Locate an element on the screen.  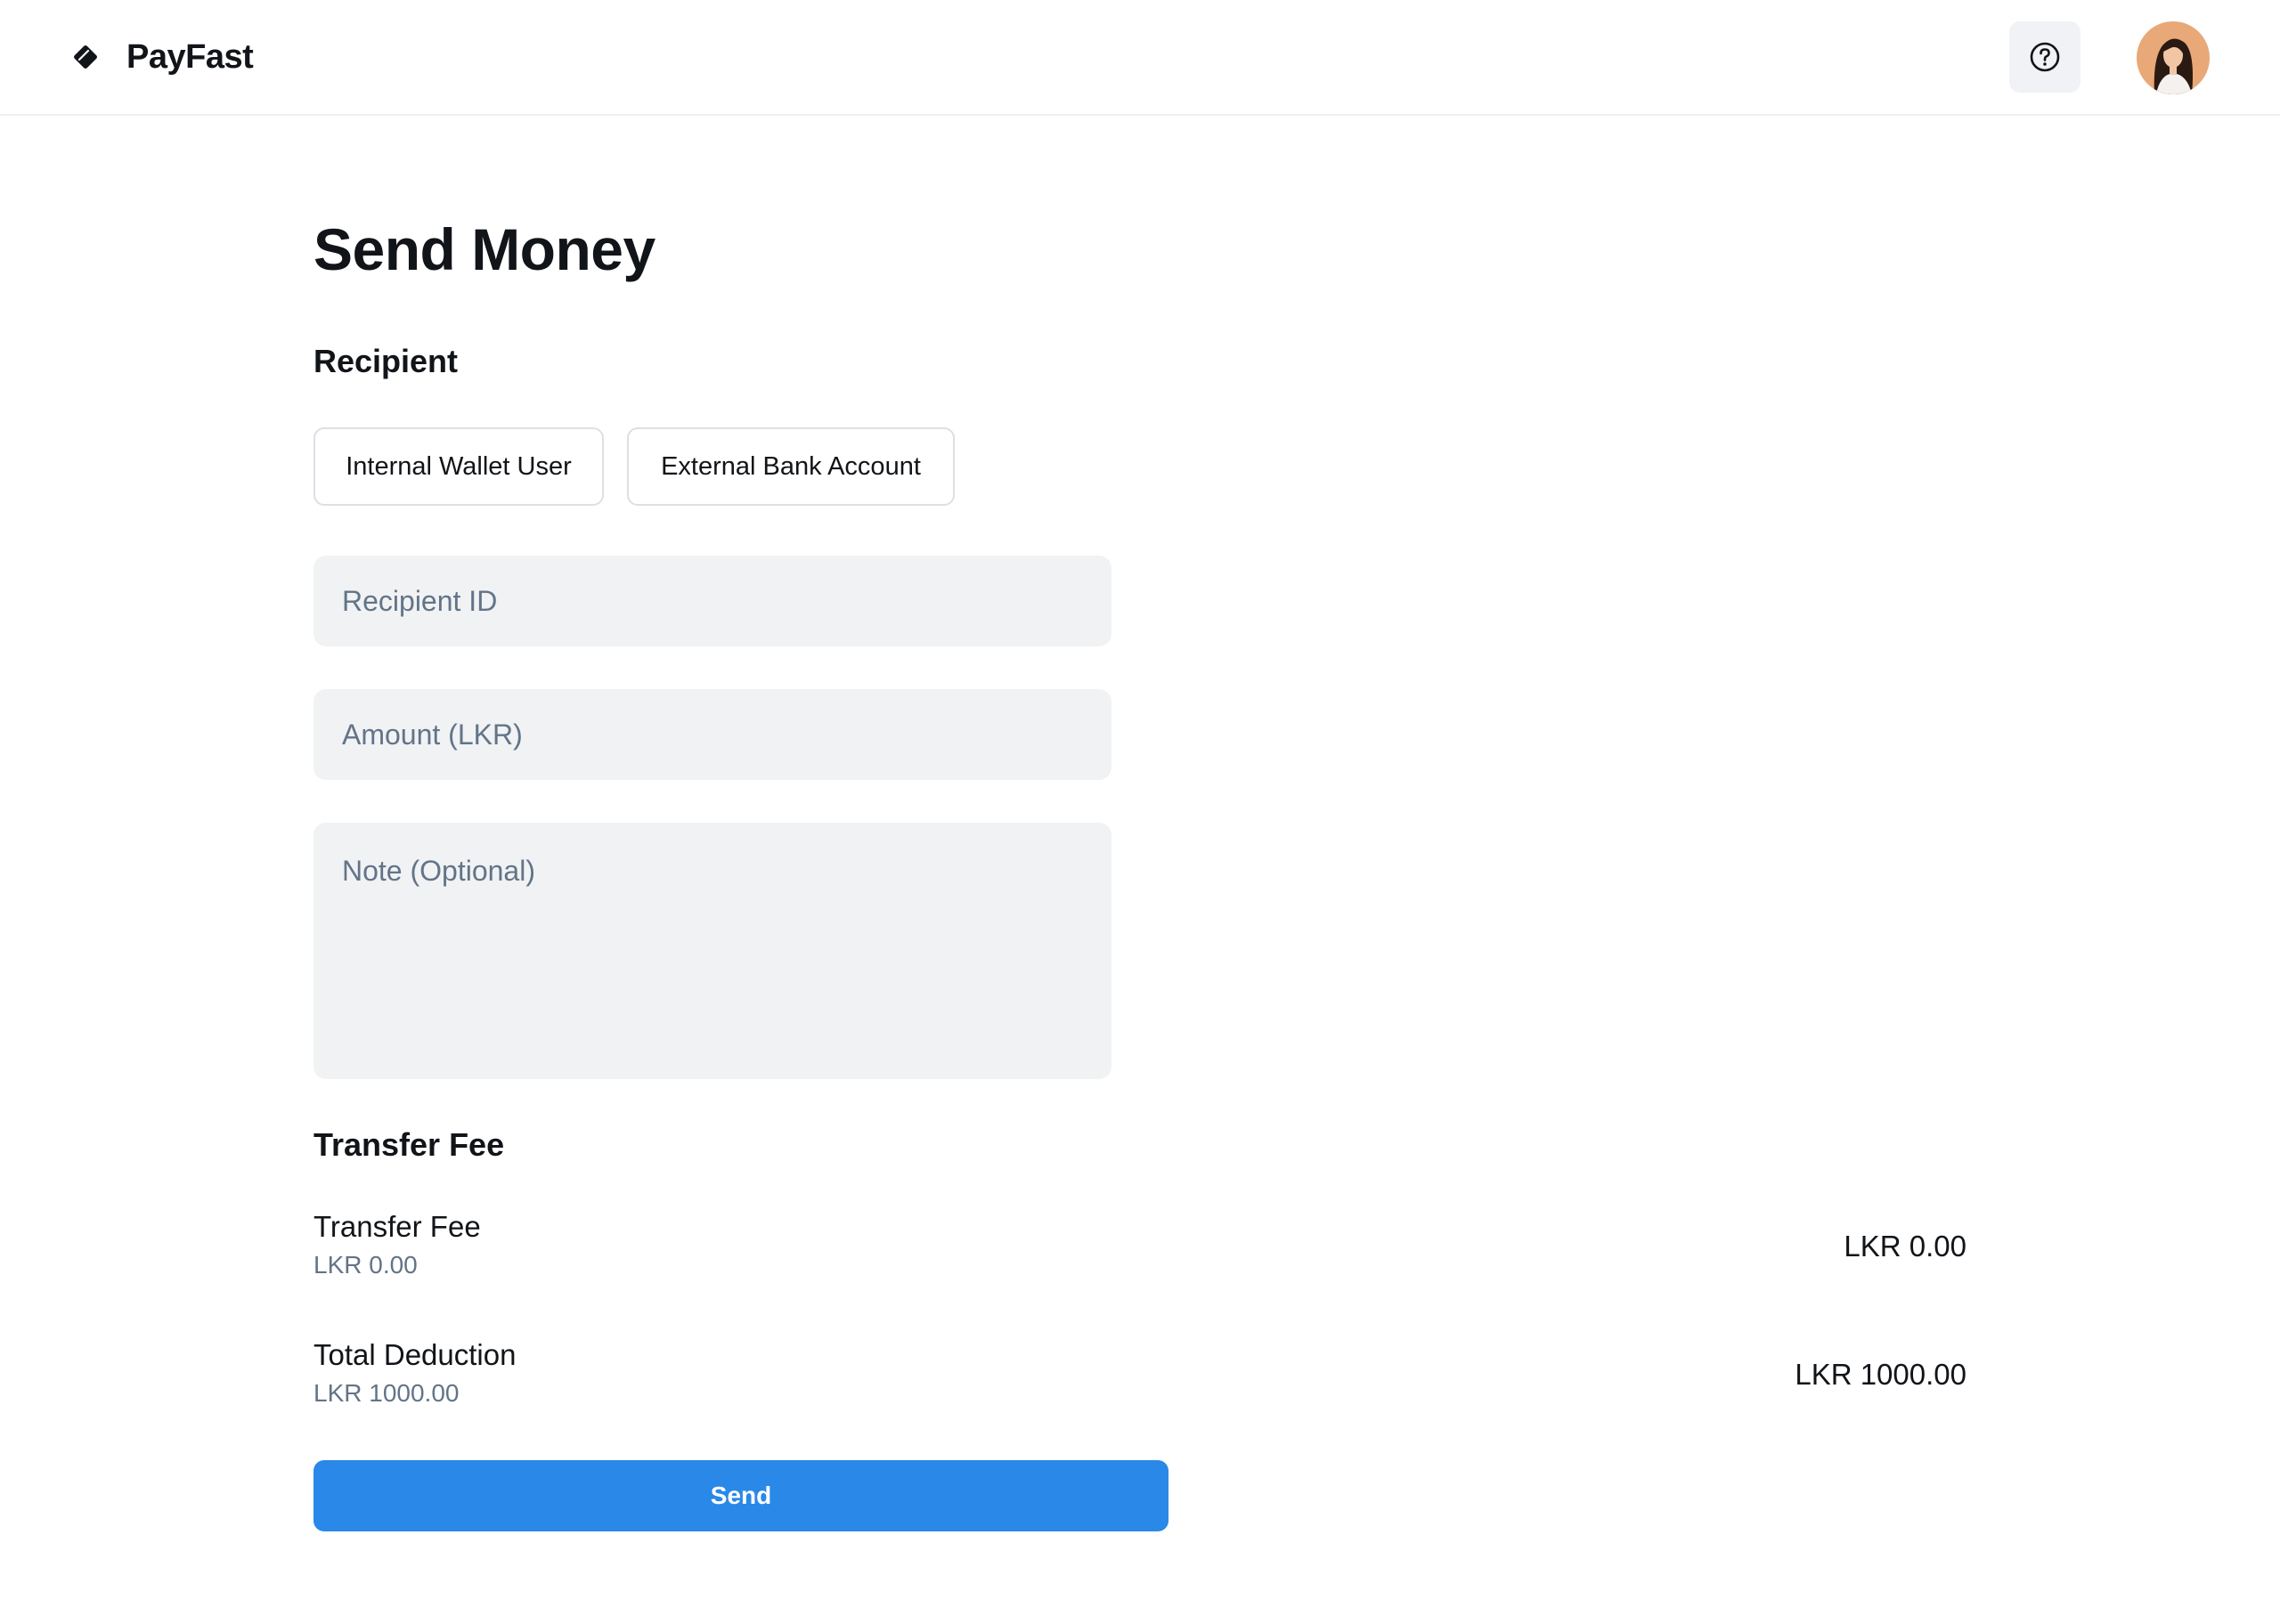
user-avatar is located at coordinates (2173, 57).